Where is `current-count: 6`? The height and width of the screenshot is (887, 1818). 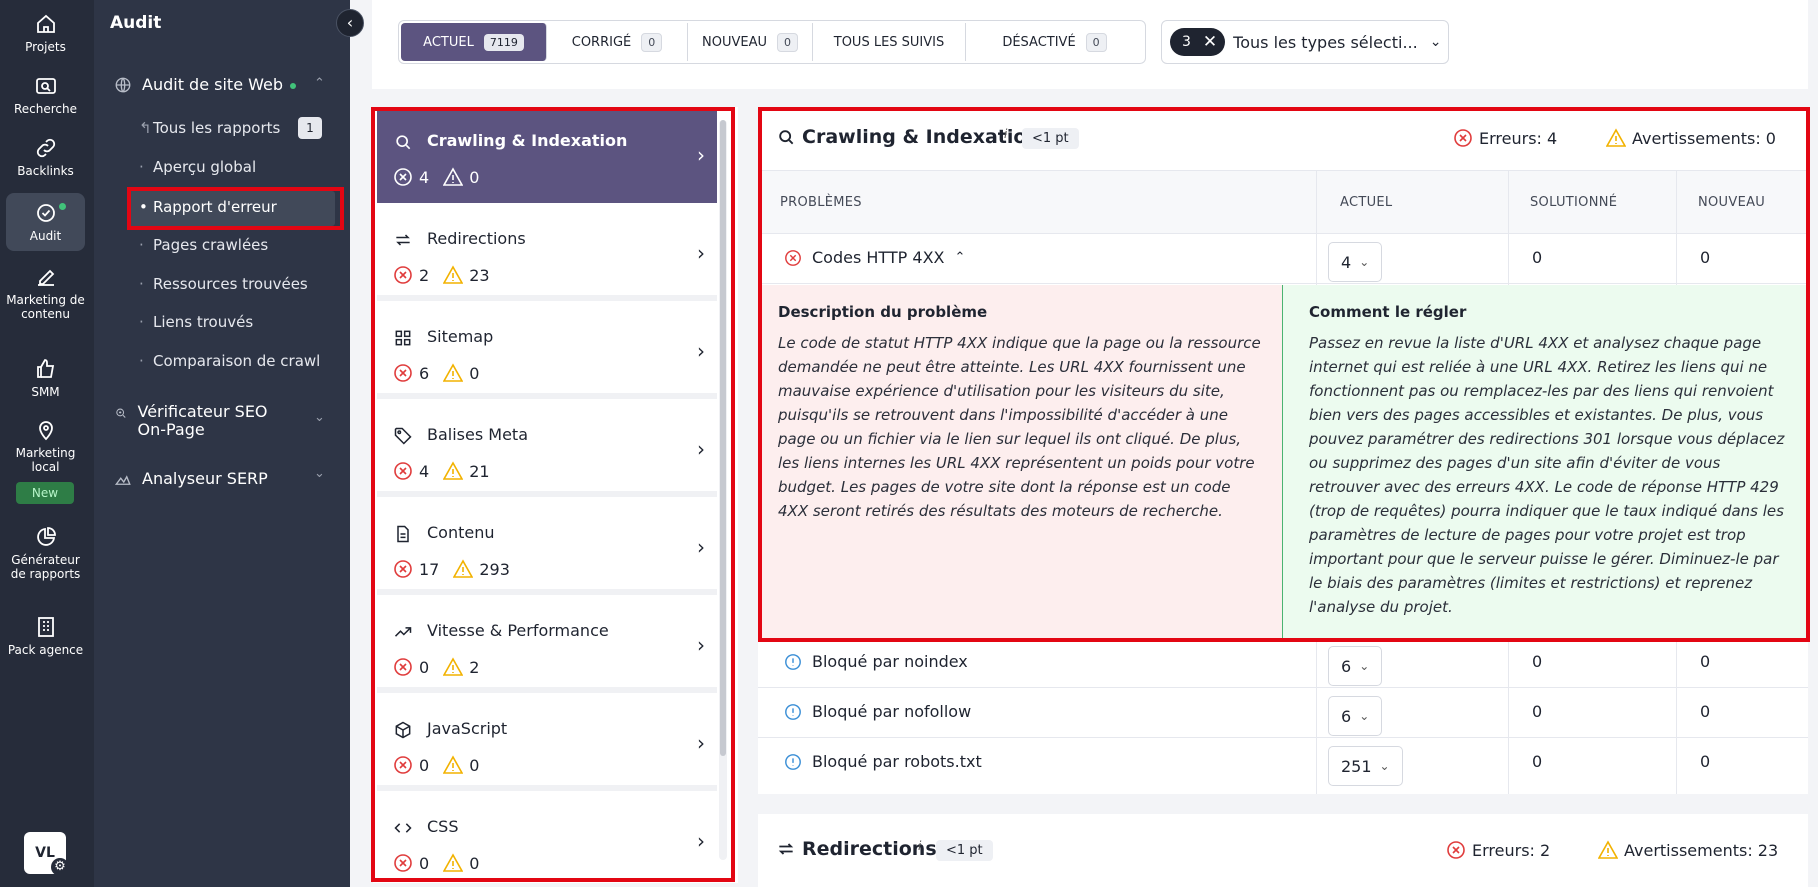 current-count: 6 is located at coordinates (1346, 716).